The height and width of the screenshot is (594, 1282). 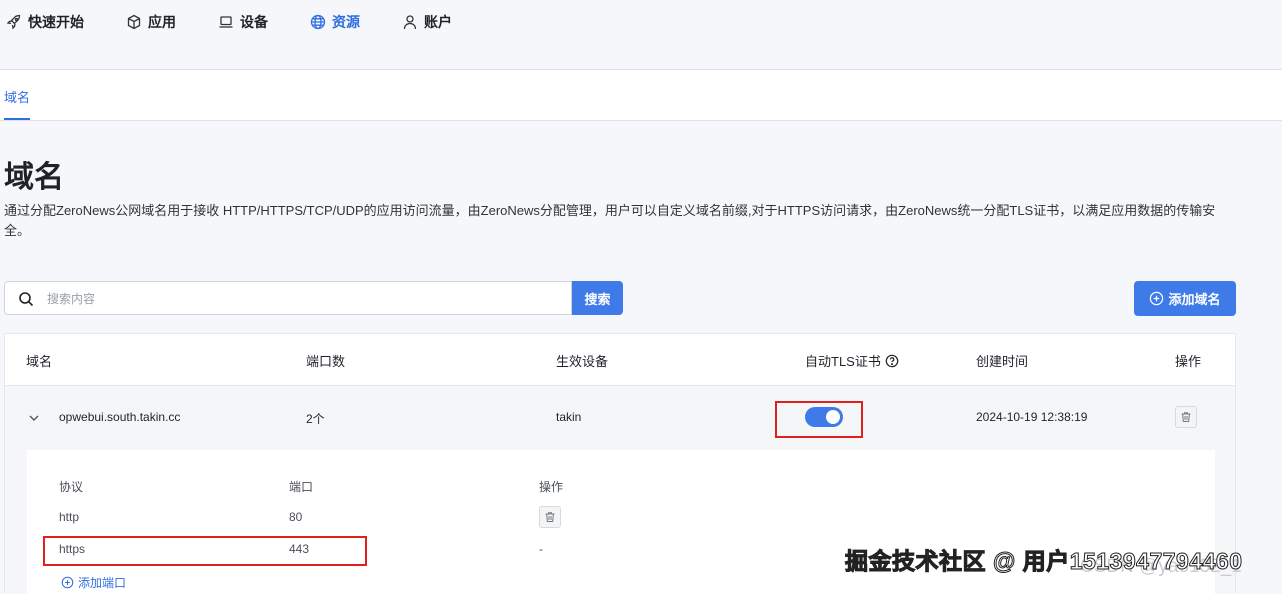 I want to click on column-header-ports: 端口数, so click(x=326, y=361).